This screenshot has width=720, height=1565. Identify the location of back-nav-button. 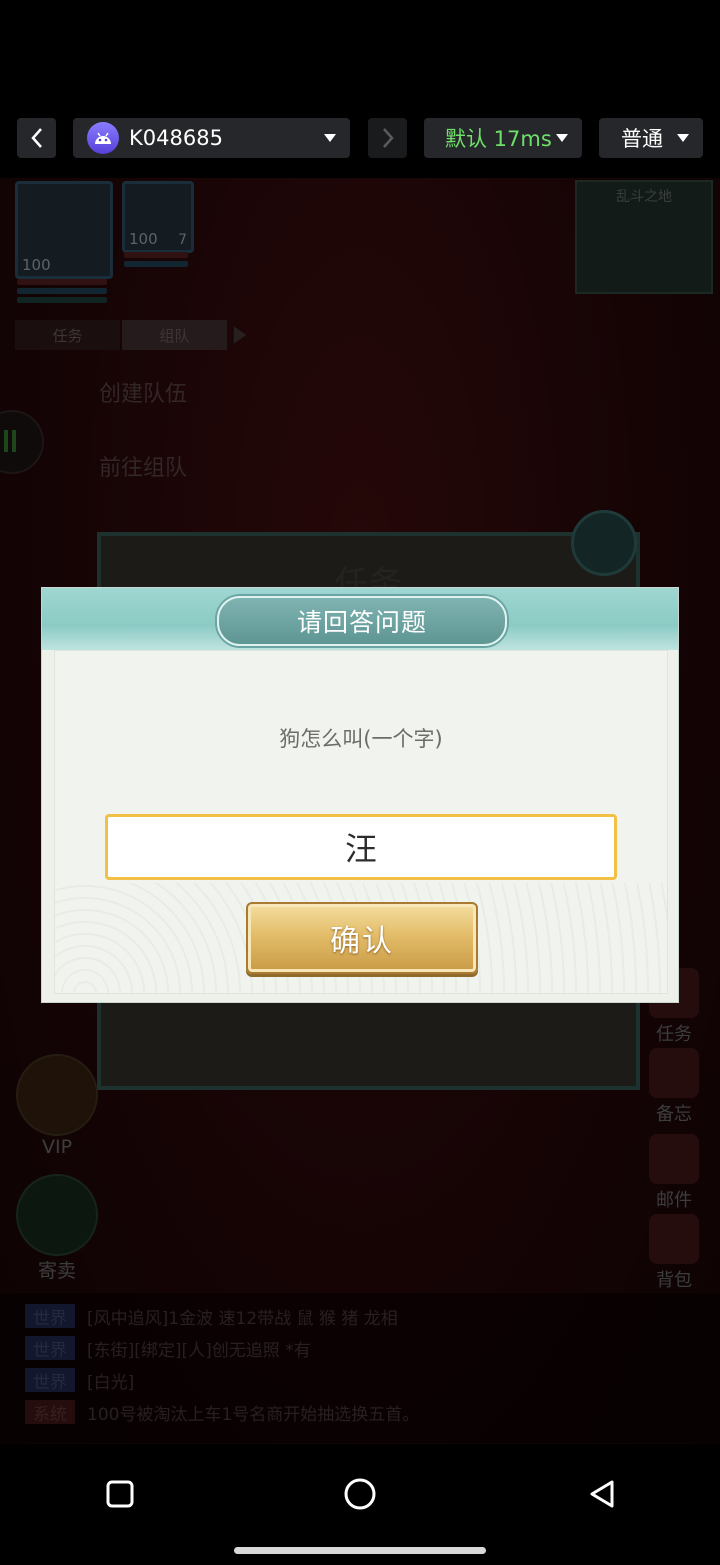
(602, 1494).